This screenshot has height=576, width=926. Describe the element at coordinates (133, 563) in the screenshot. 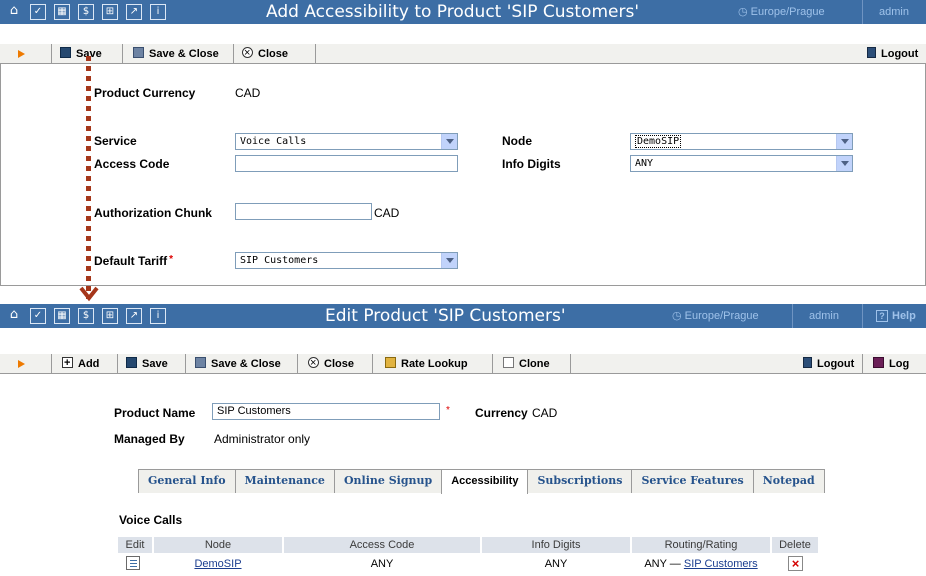

I see `edit-icon` at that location.